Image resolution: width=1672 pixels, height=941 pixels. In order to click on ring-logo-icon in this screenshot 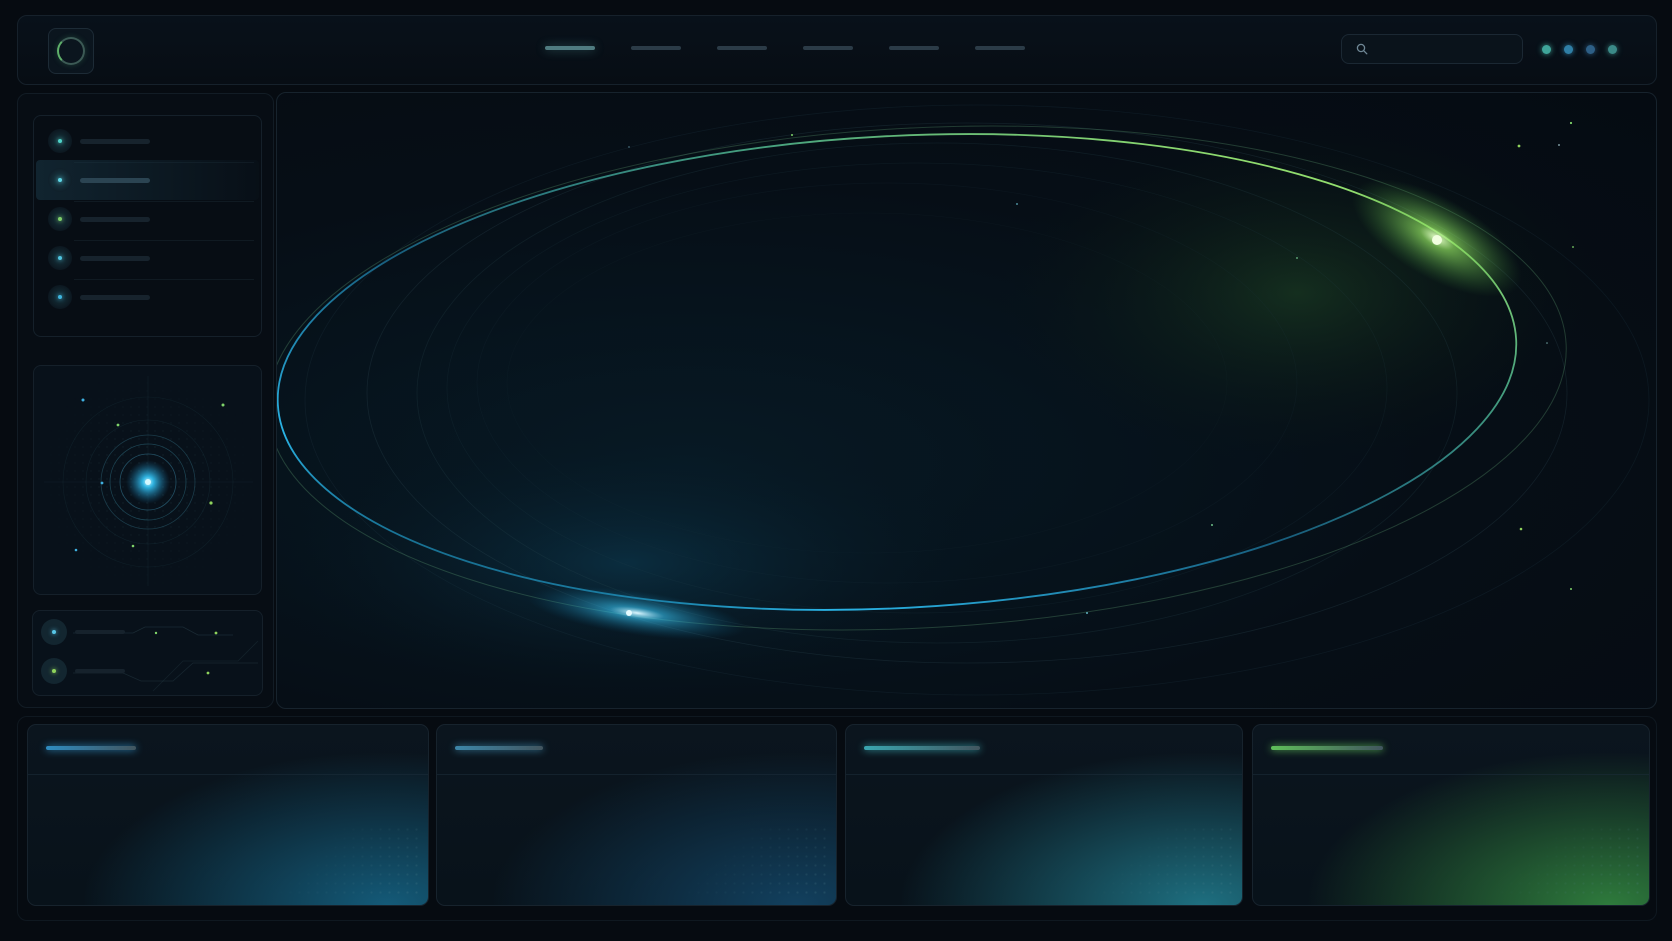, I will do `click(71, 51)`.